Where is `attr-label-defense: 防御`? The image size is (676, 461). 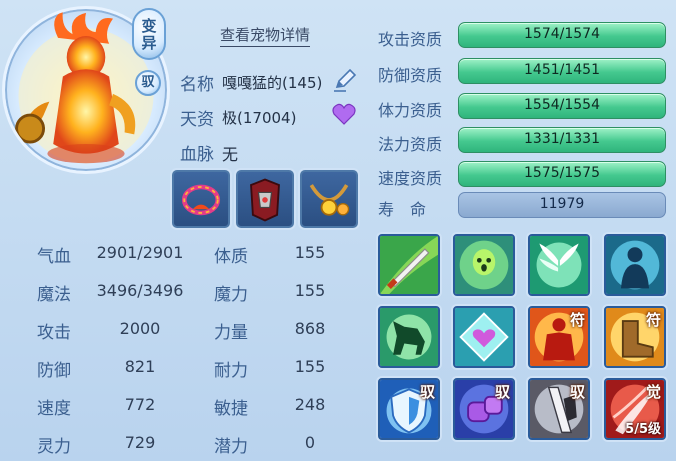 attr-label-defense: 防御 is located at coordinates (54, 371).